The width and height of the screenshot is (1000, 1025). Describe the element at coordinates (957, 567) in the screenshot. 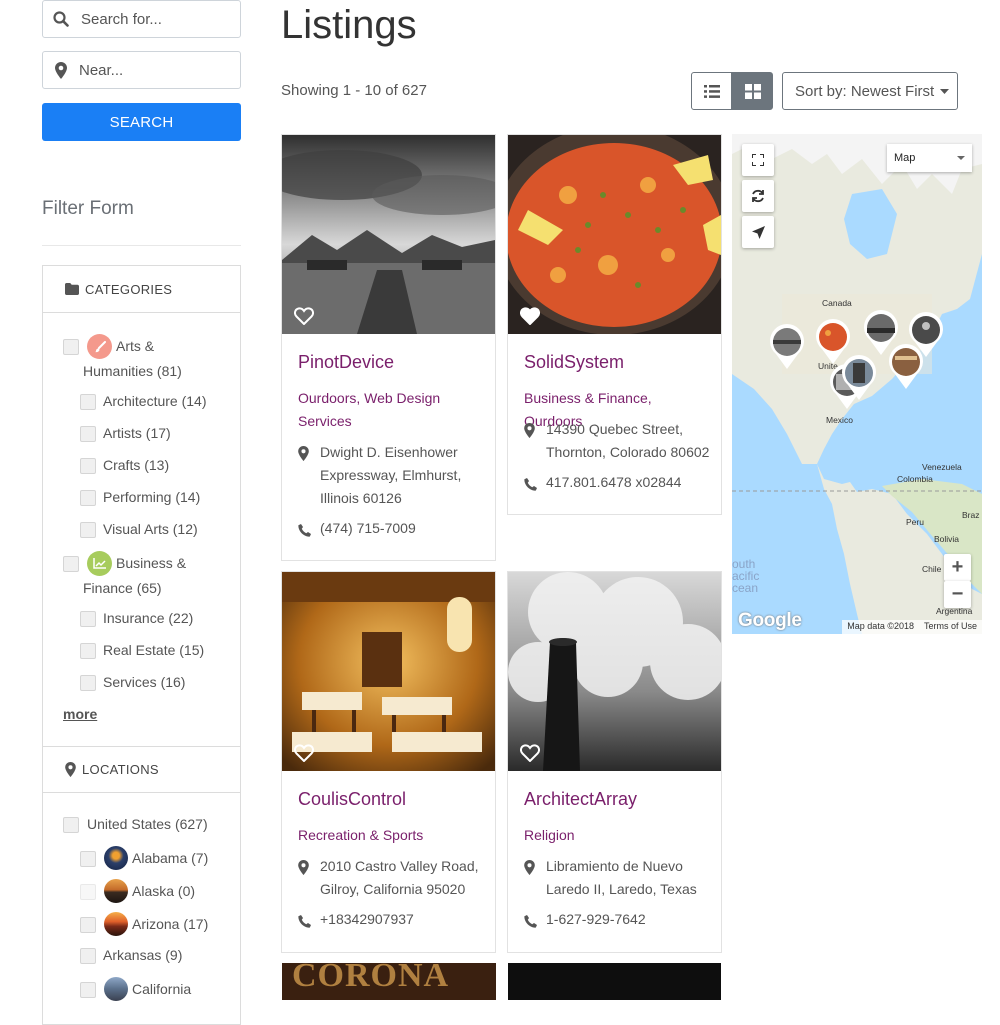

I see `zoom-in-button: +` at that location.